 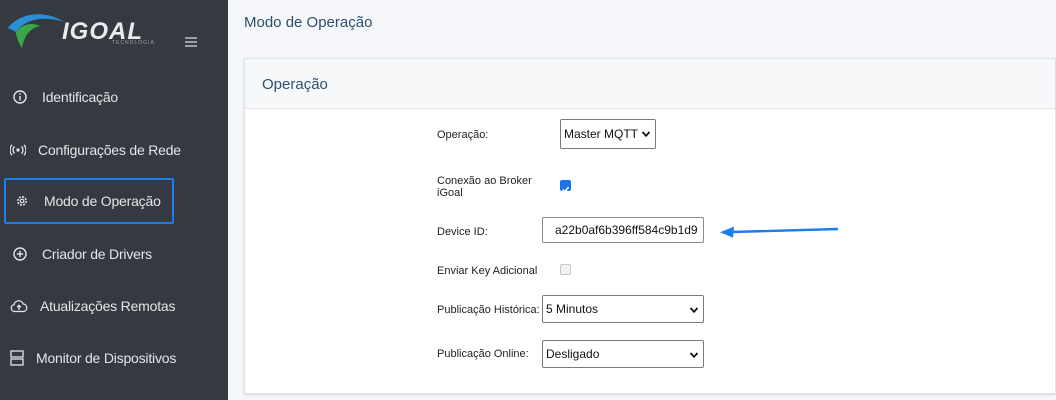 I want to click on sidebar-item-monitor-dispositivos: Monitor de Dispositivos, so click(x=90, y=358).